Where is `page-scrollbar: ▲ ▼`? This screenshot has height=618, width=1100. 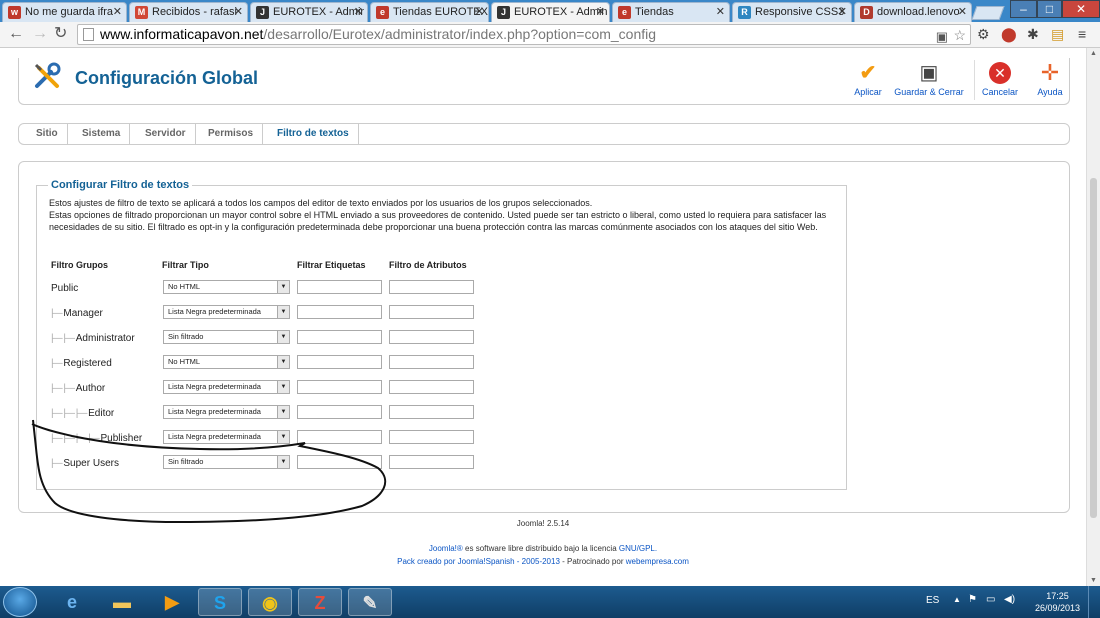
page-scrollbar: ▲ ▼ is located at coordinates (1093, 317).